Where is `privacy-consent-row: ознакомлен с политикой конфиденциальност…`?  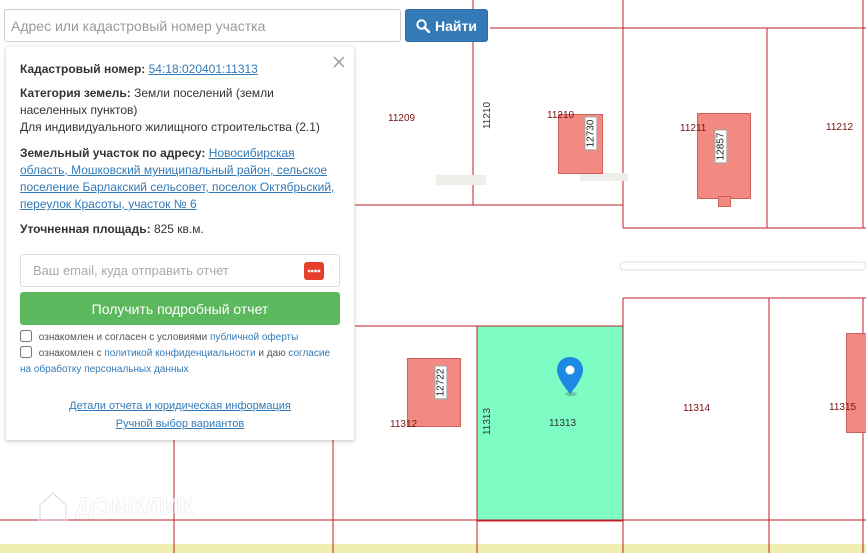 privacy-consent-row: ознакомлен с политикой конфиденциальност… is located at coordinates (180, 362).